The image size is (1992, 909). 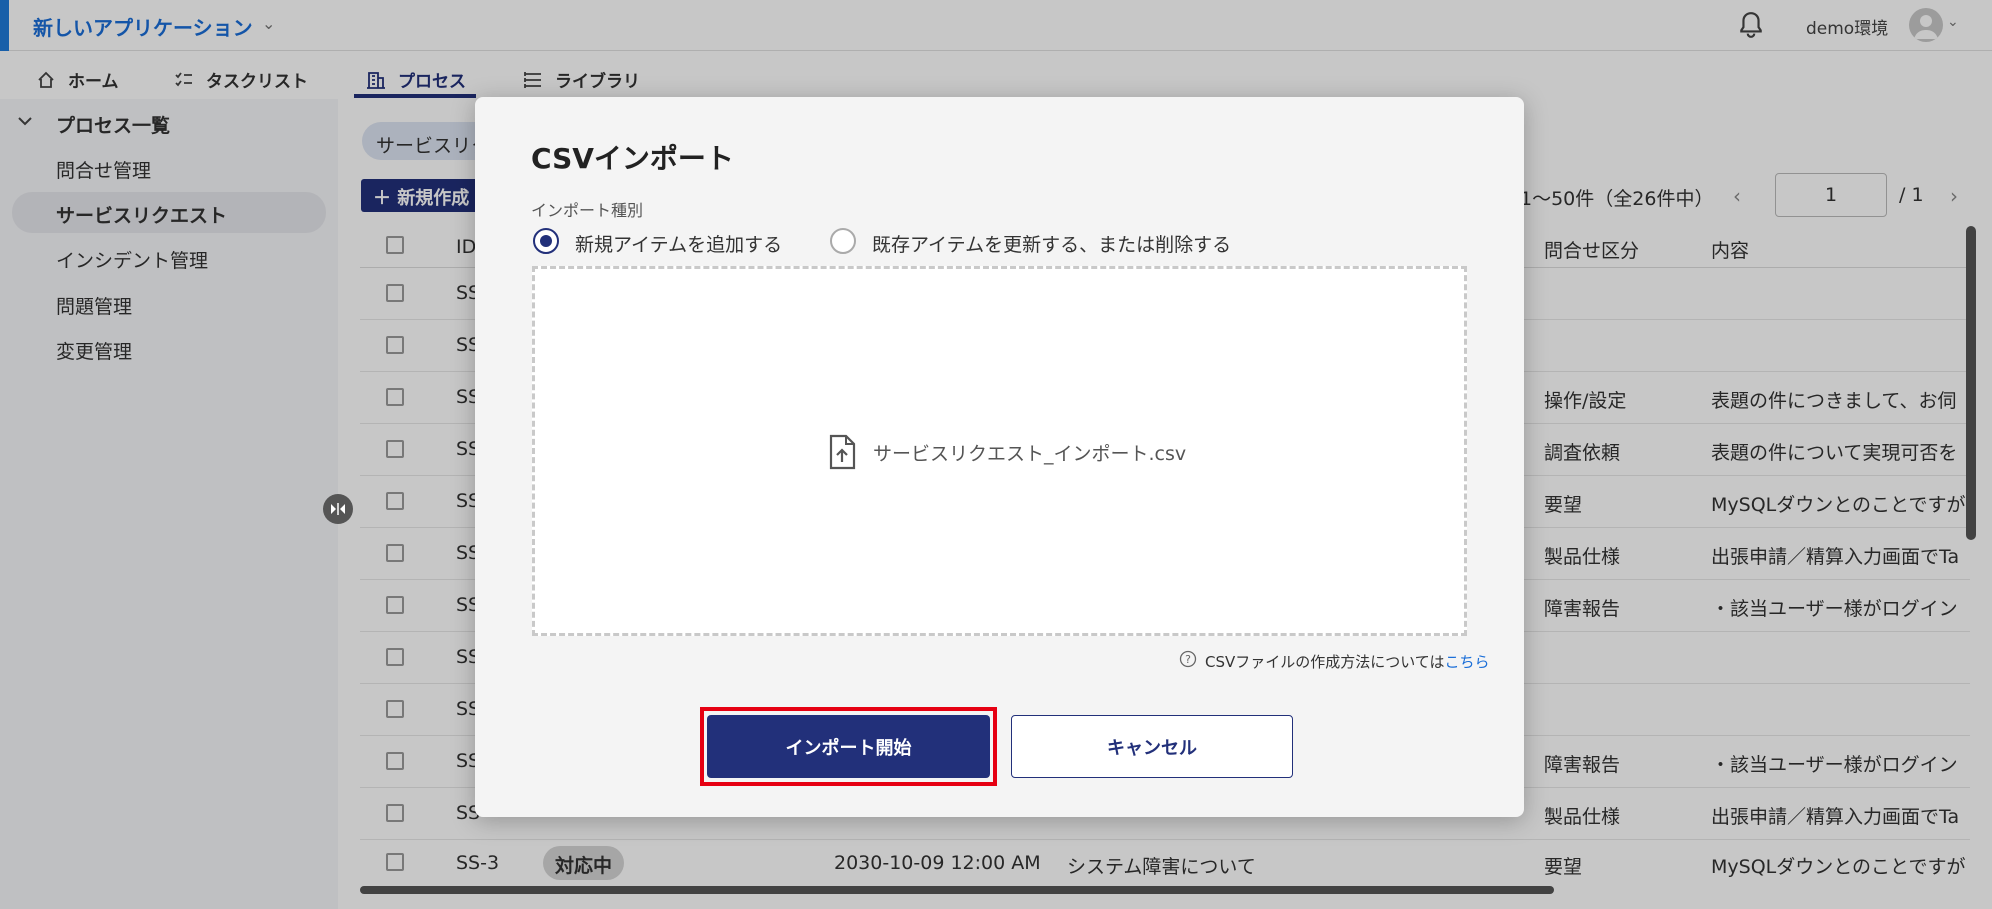 What do you see at coordinates (1467, 662) in the screenshot?
I see `csv-help-link: こちら` at bounding box center [1467, 662].